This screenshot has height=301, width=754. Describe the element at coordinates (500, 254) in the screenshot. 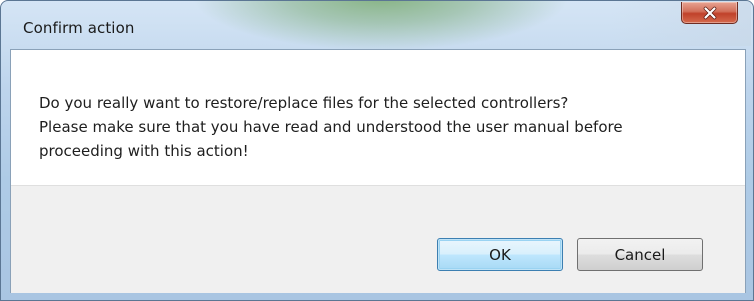

I see `ok-button: OK` at that location.